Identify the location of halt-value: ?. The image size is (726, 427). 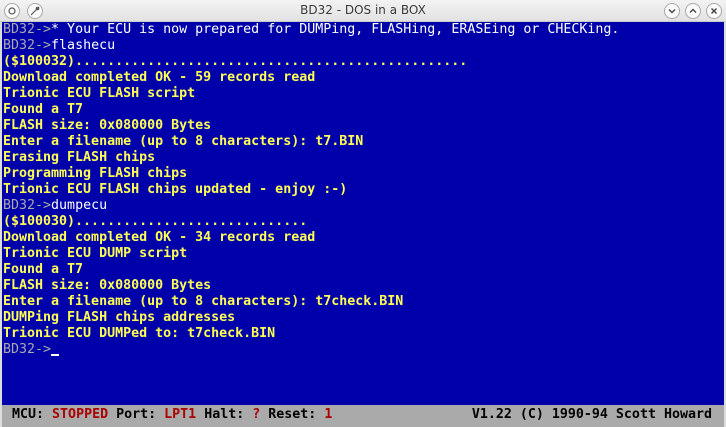
(256, 414).